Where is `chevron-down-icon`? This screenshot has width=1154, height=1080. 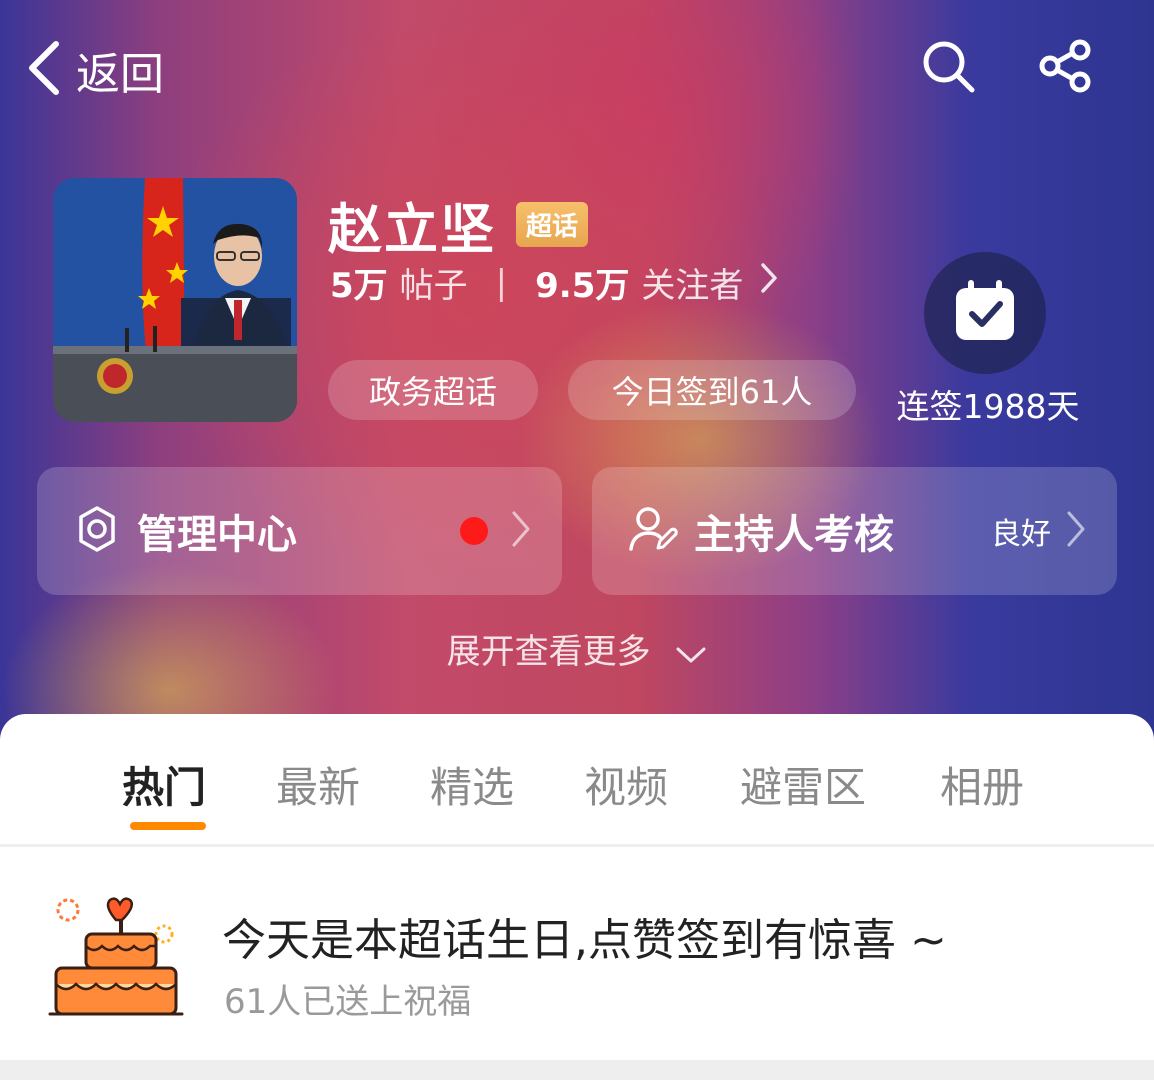
chevron-down-icon is located at coordinates (691, 654).